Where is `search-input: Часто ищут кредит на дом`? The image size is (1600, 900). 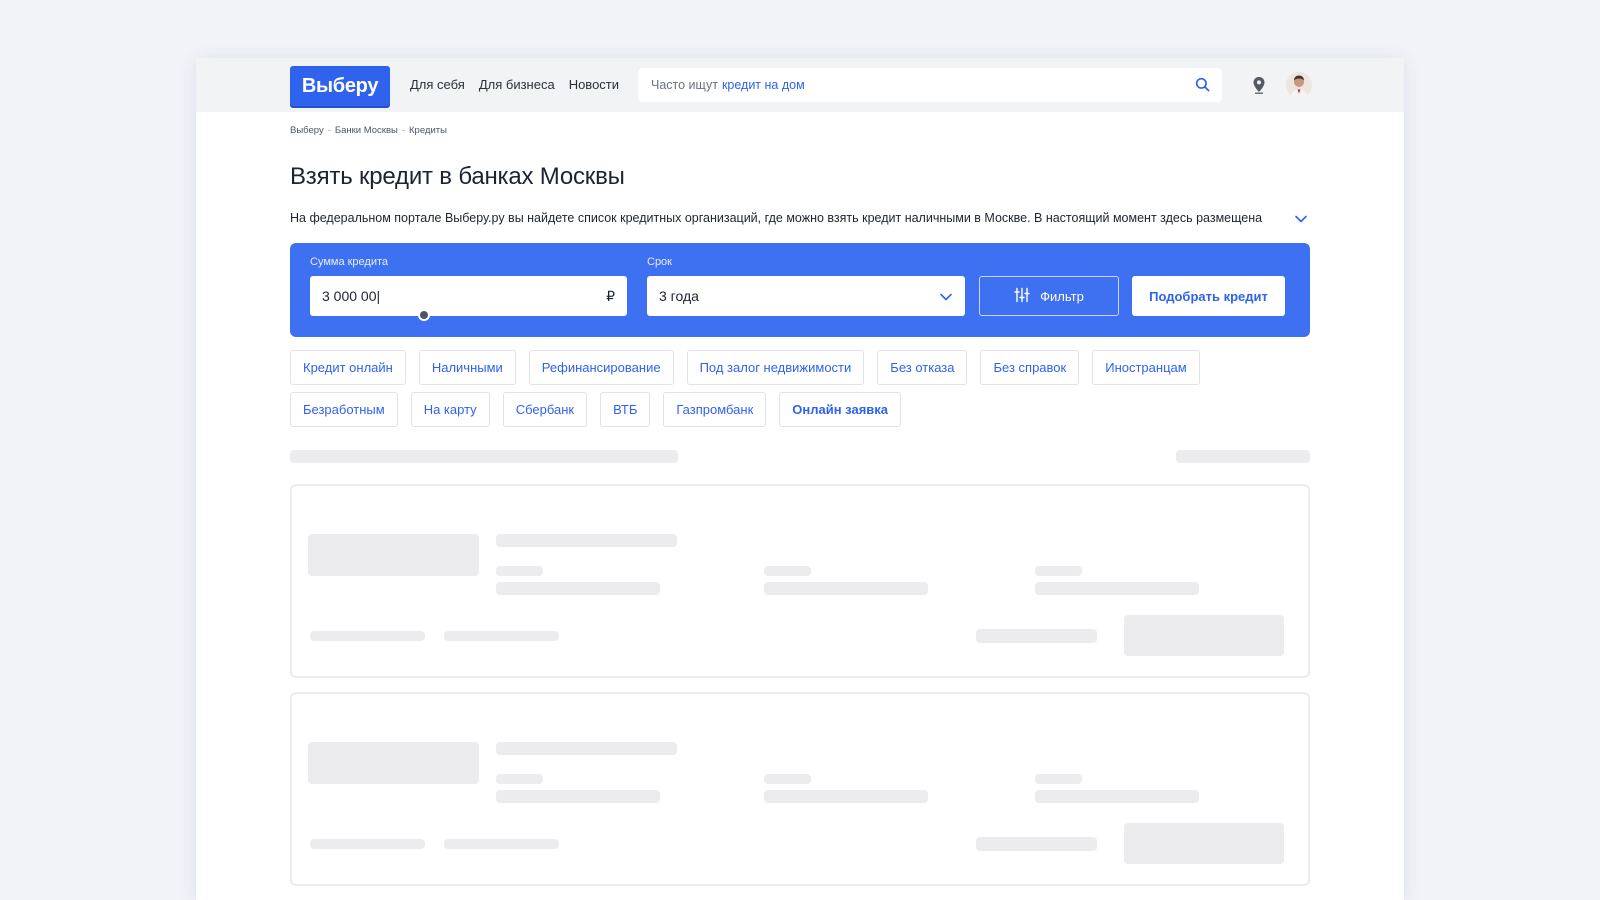 search-input: Часто ищут кредит на дом is located at coordinates (930, 85).